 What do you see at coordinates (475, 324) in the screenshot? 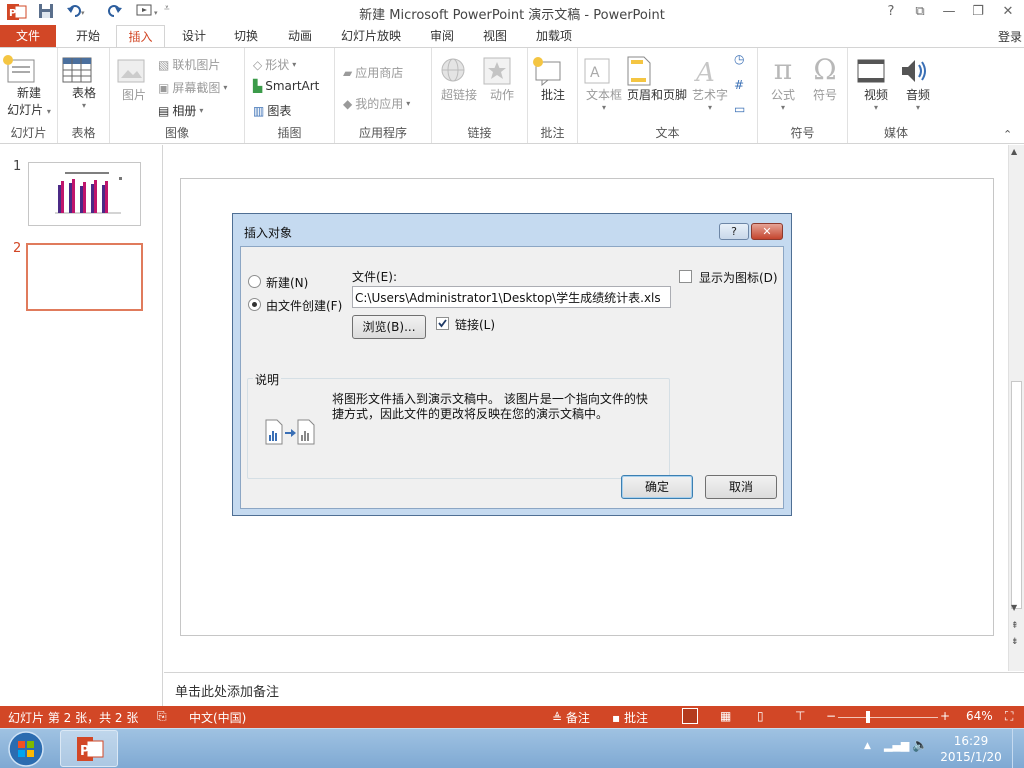
I see `link-label: 链接(L)` at bounding box center [475, 324].